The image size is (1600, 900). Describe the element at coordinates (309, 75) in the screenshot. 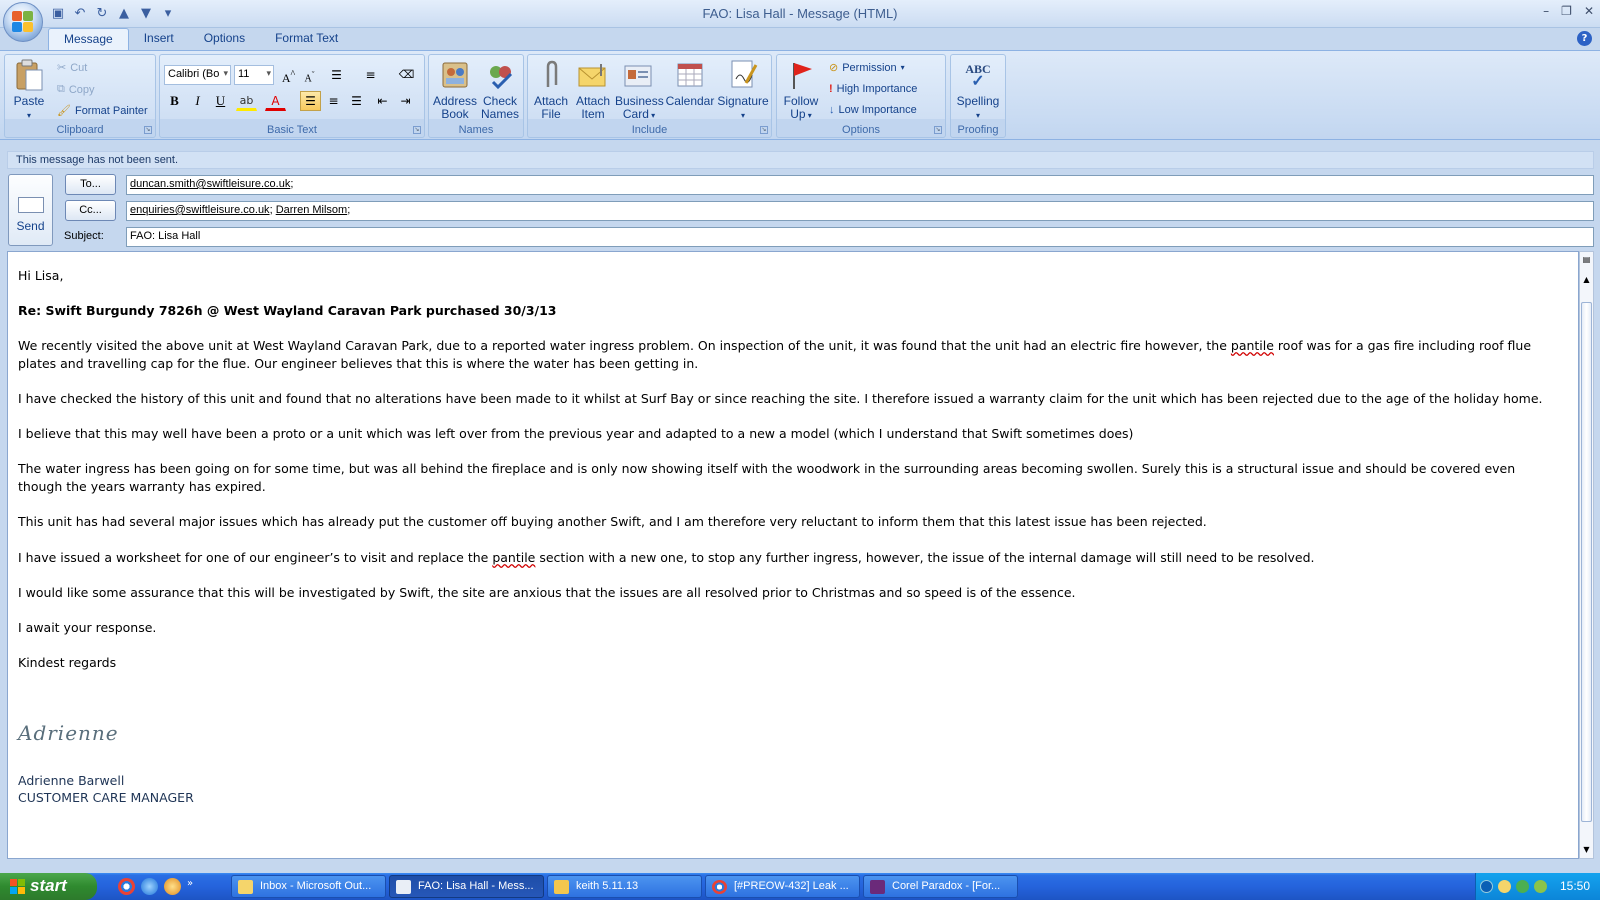

I see `shrink-font-icon: Aˇ` at that location.